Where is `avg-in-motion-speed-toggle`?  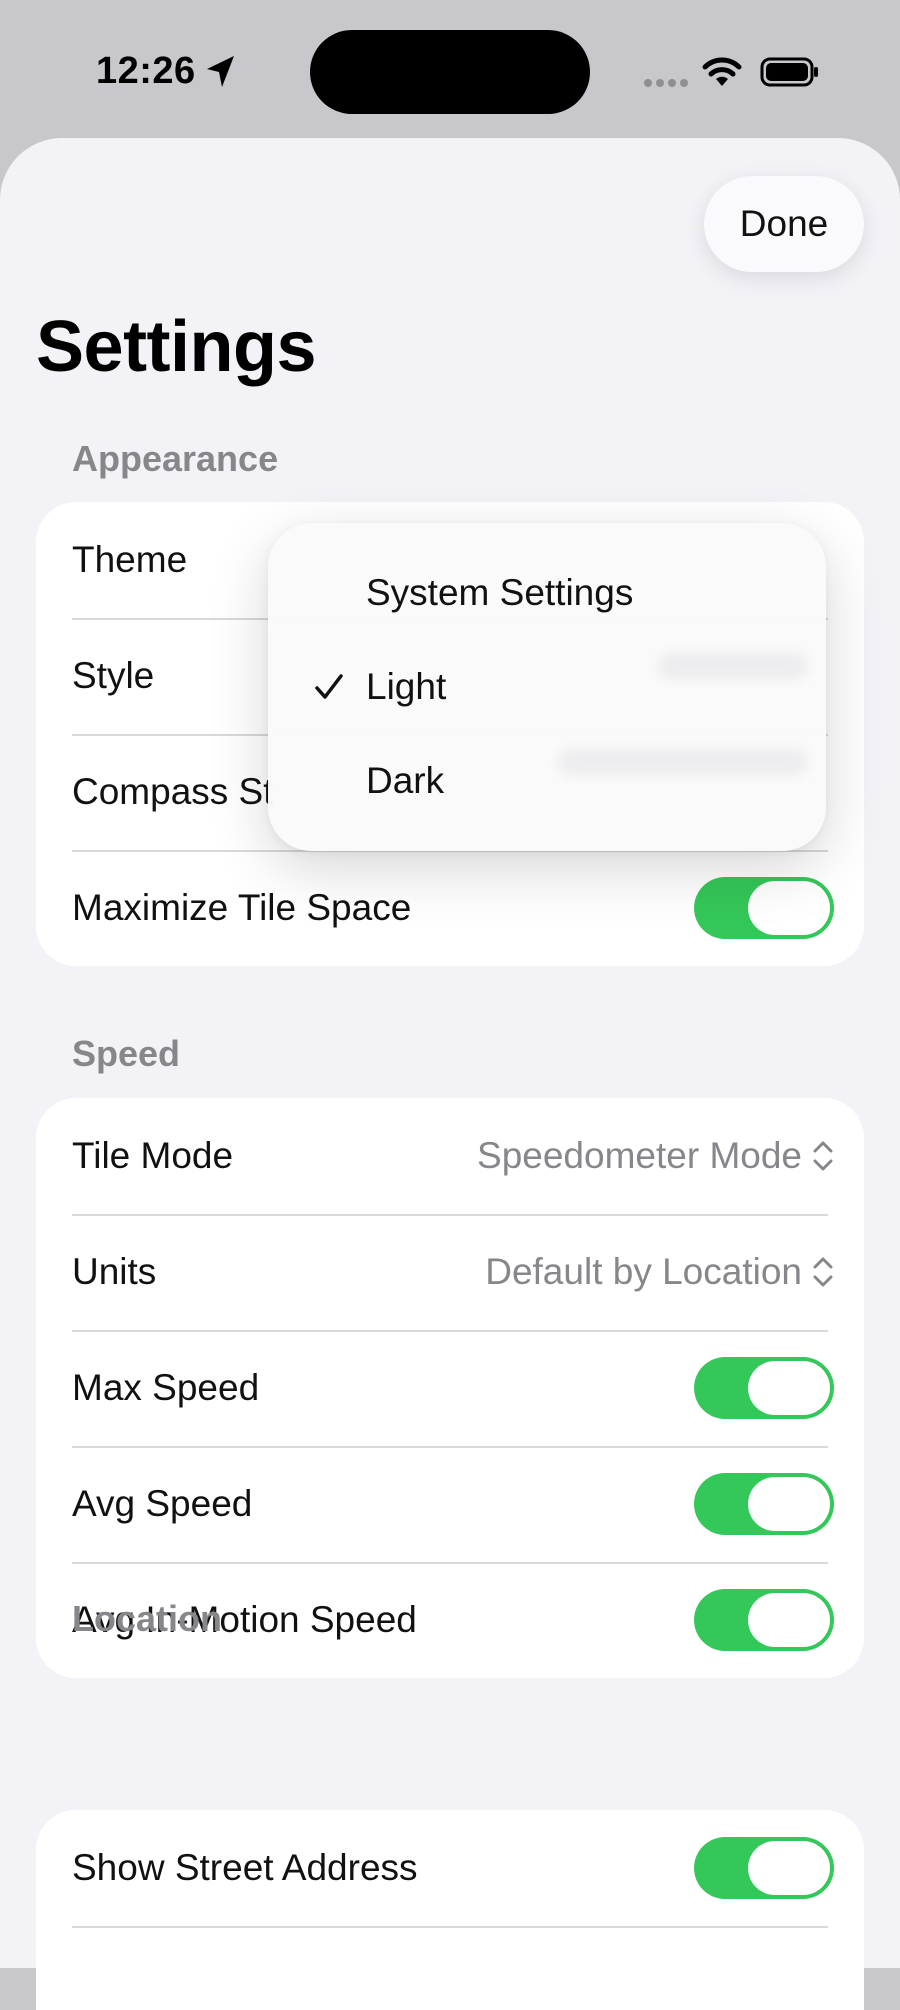
avg-in-motion-speed-toggle is located at coordinates (764, 1620).